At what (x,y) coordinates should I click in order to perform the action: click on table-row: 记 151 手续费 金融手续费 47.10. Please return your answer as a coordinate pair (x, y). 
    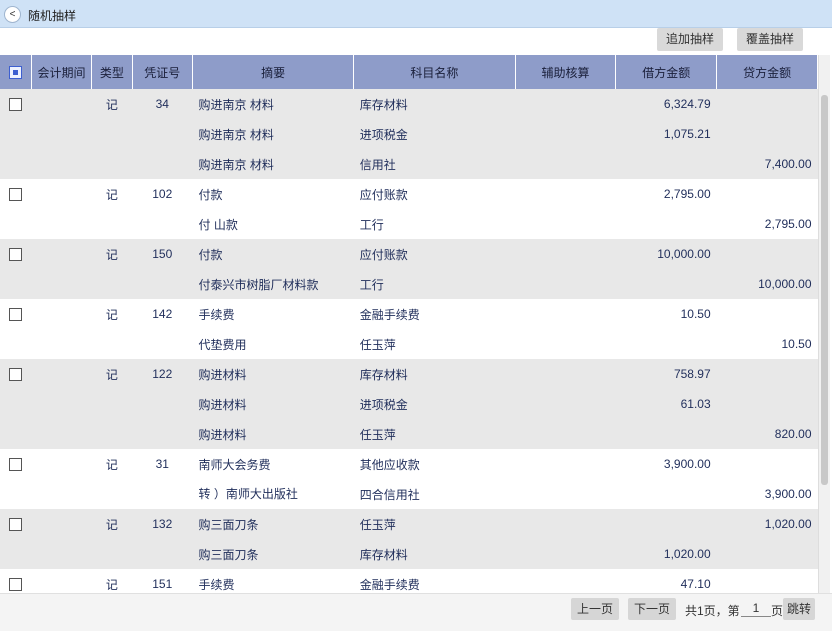
    Looking at the image, I should click on (409, 581).